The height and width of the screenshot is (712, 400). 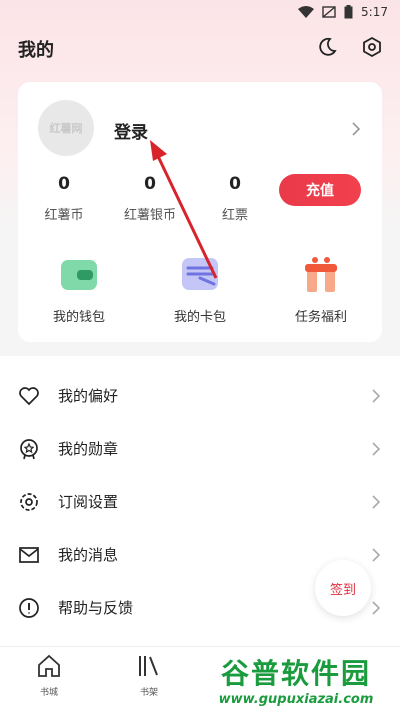 I want to click on help-icon, so click(x=29, y=607).